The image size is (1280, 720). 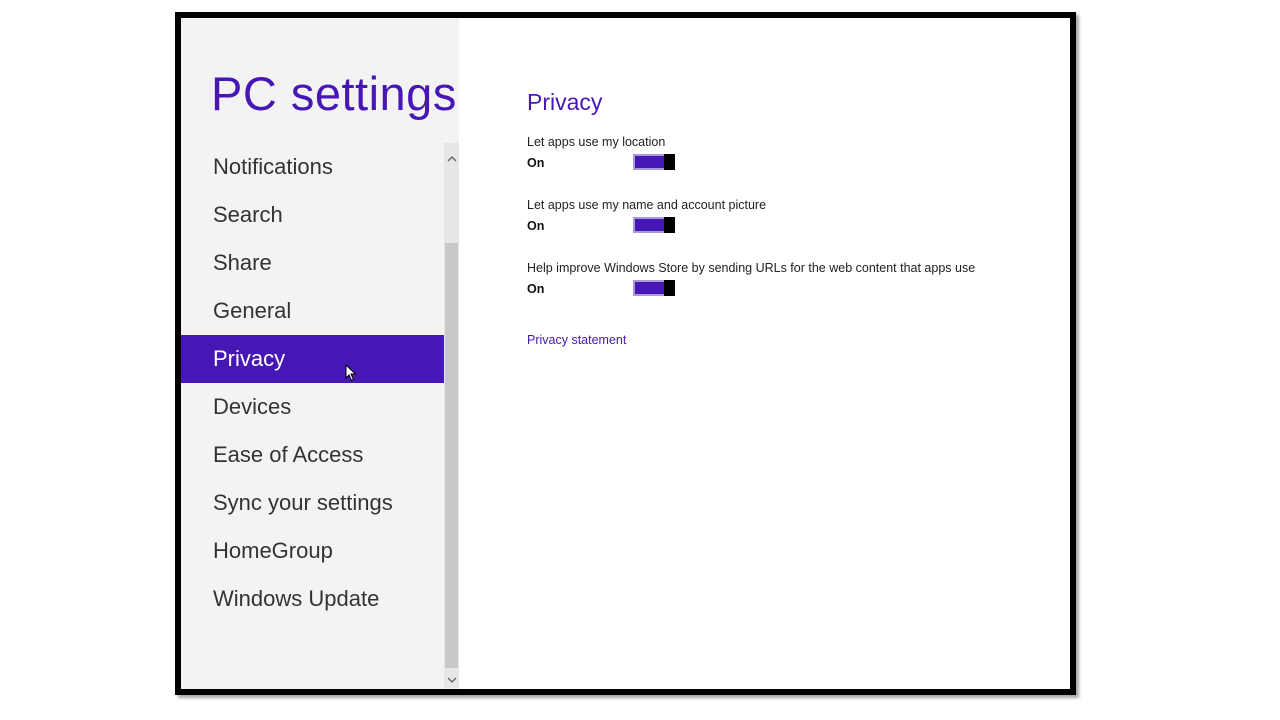 I want to click on sidebar-item-search: Search, so click(x=312, y=215).